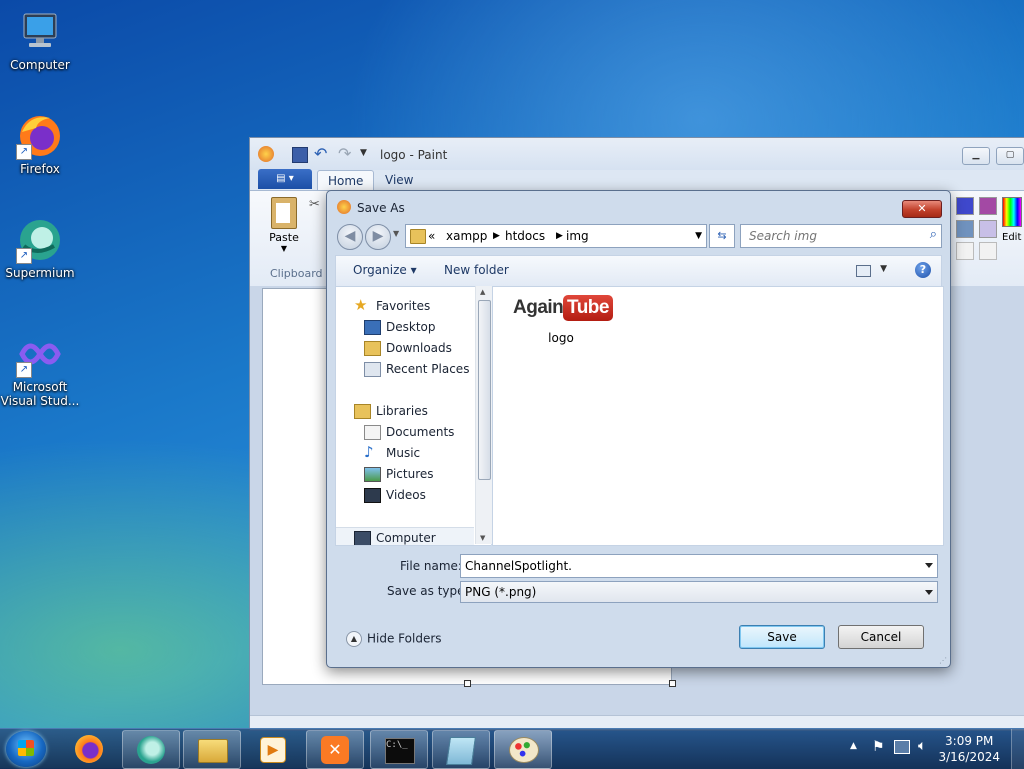 The width and height of the screenshot is (1024, 769). What do you see at coordinates (461, 749) in the screenshot?
I see `taskbar-notepad` at bounding box center [461, 749].